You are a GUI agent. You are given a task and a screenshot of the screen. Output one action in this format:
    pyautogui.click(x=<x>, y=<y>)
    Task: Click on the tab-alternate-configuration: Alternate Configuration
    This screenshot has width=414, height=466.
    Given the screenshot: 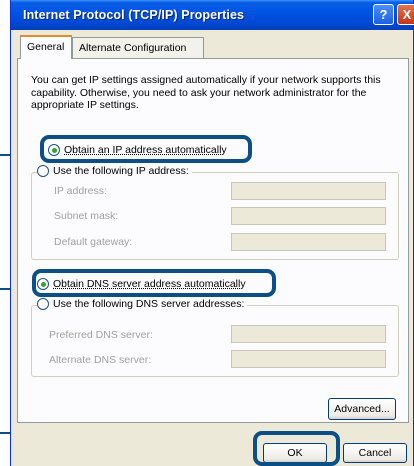 What is the action you would take?
    pyautogui.click(x=138, y=48)
    